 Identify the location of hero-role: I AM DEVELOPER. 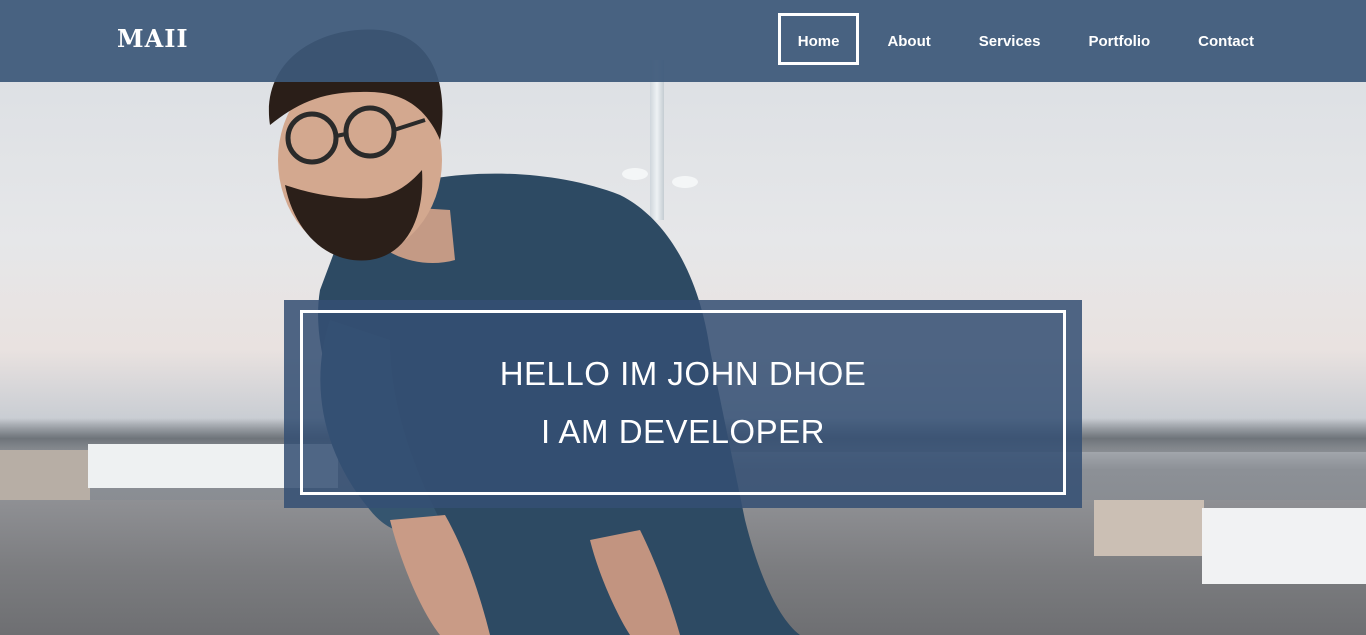
(683, 431).